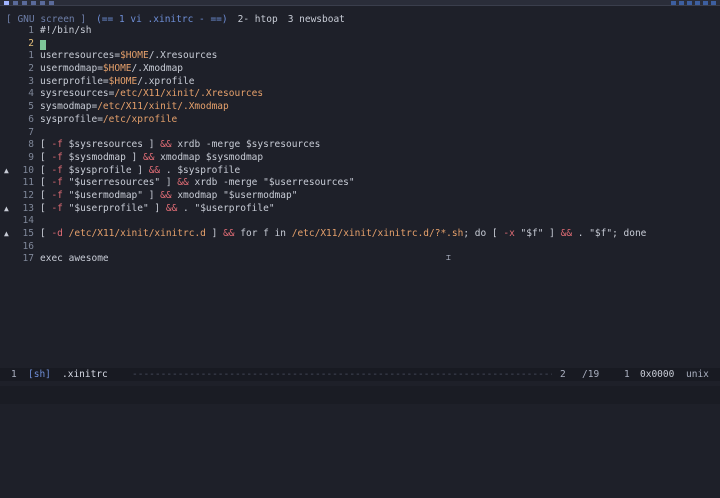 This screenshot has width=720, height=498. I want to click on line-number: 3, so click(31, 81).